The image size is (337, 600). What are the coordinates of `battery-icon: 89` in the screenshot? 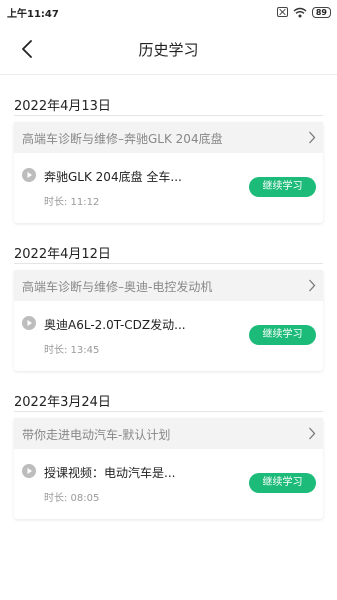 It's located at (321, 12).